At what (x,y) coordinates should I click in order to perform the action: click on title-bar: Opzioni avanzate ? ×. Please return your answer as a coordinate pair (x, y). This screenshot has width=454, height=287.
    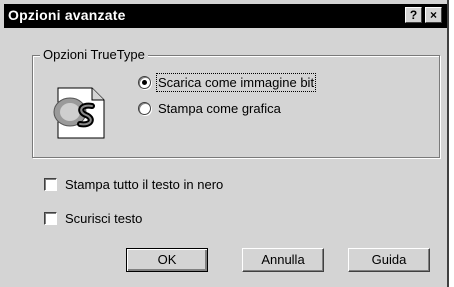
    Looking at the image, I should click on (225, 16).